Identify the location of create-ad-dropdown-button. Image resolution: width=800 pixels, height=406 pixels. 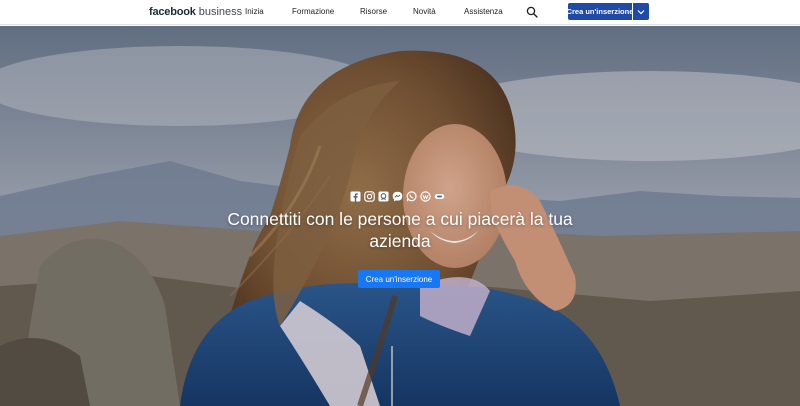
(641, 11).